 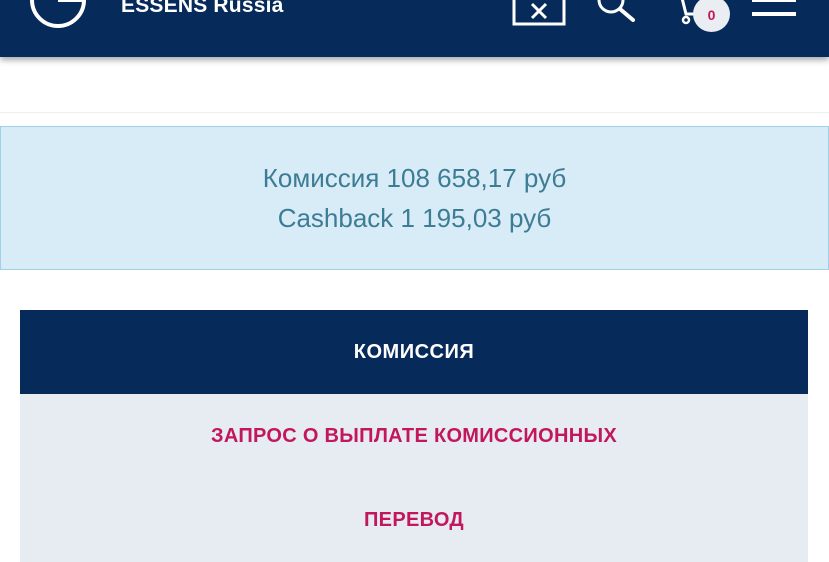 I want to click on top-header: ESSENS Russia 0, so click(x=414, y=28).